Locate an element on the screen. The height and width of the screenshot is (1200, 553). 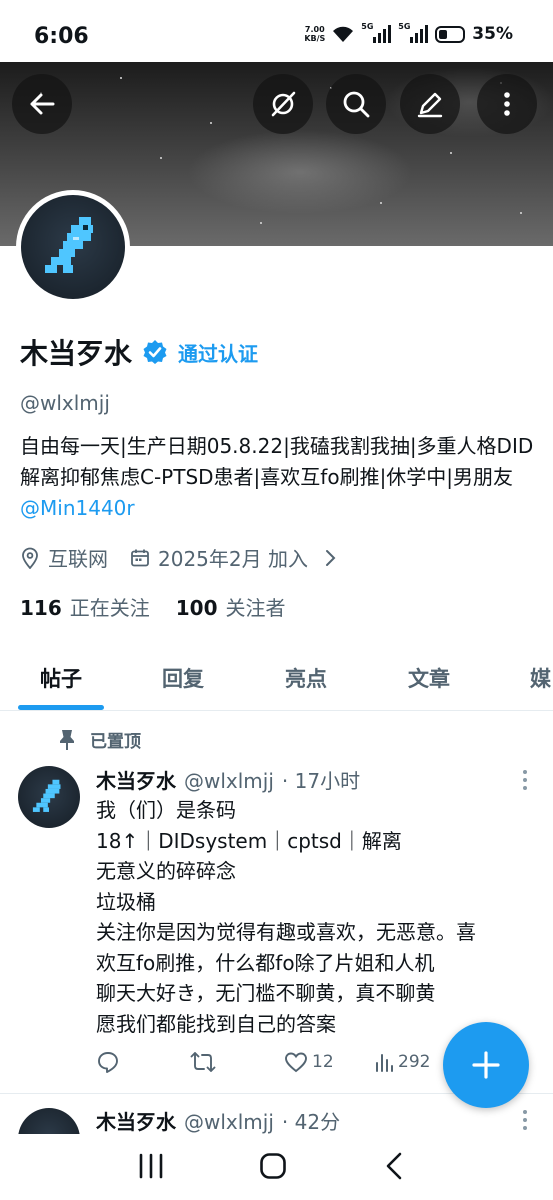
view-count: 292 is located at coordinates (414, 1062).